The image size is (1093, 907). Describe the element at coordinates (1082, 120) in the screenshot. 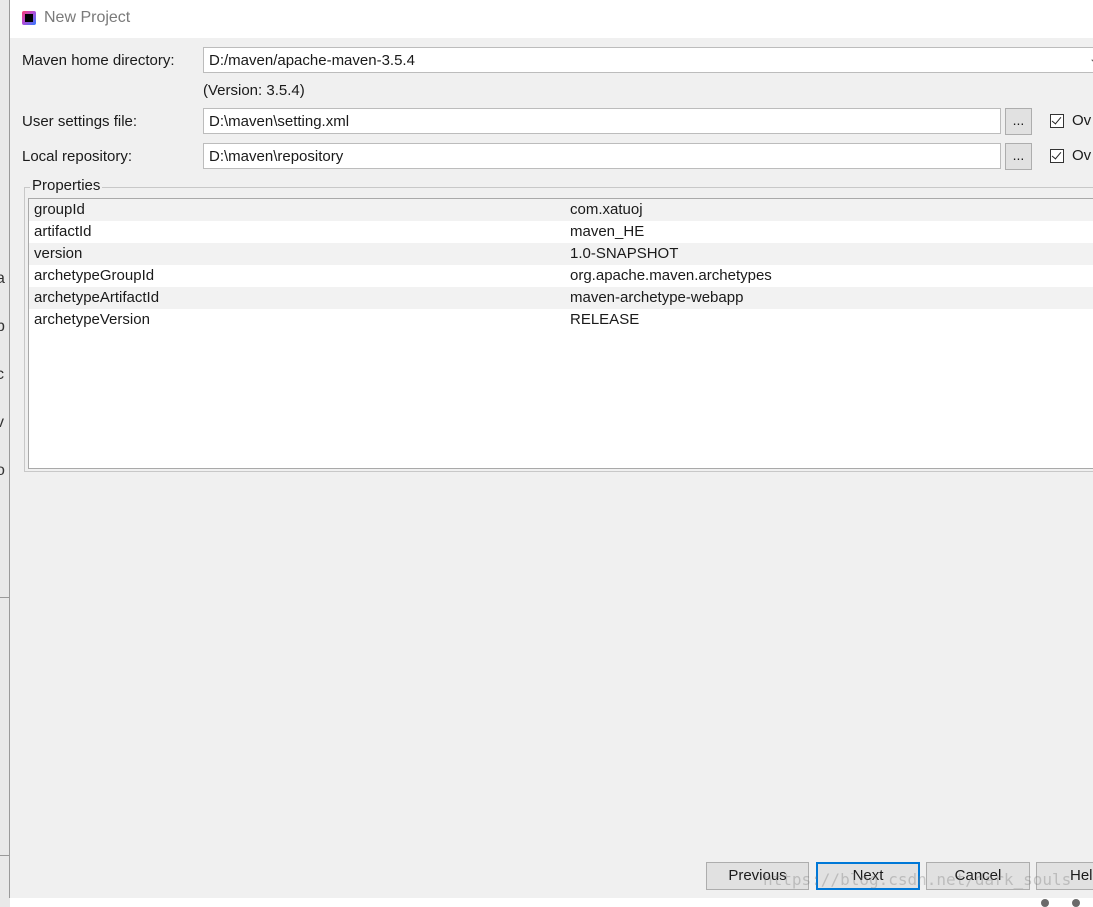

I see `user-settings-override-label: Ov` at that location.